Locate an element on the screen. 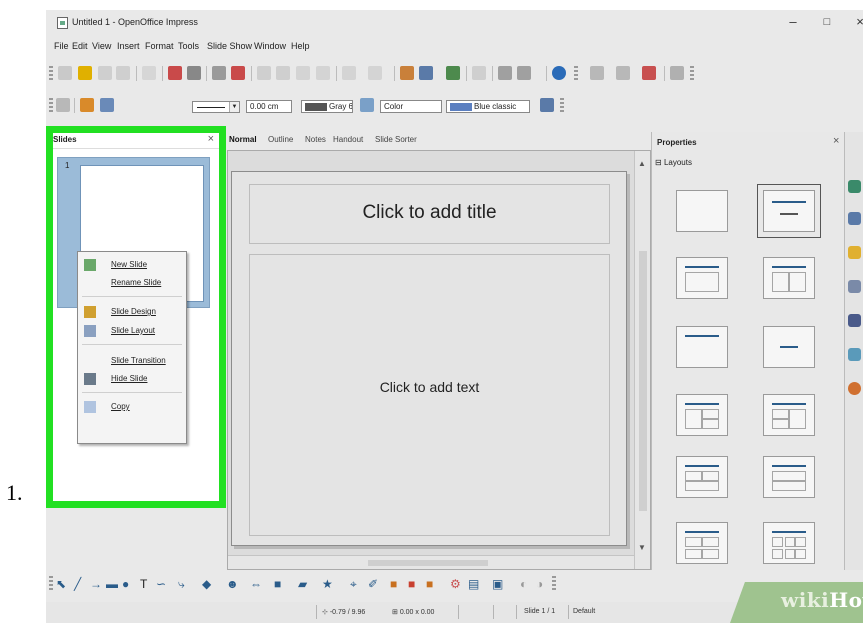  tab-outline: Outline is located at coordinates (280, 139).